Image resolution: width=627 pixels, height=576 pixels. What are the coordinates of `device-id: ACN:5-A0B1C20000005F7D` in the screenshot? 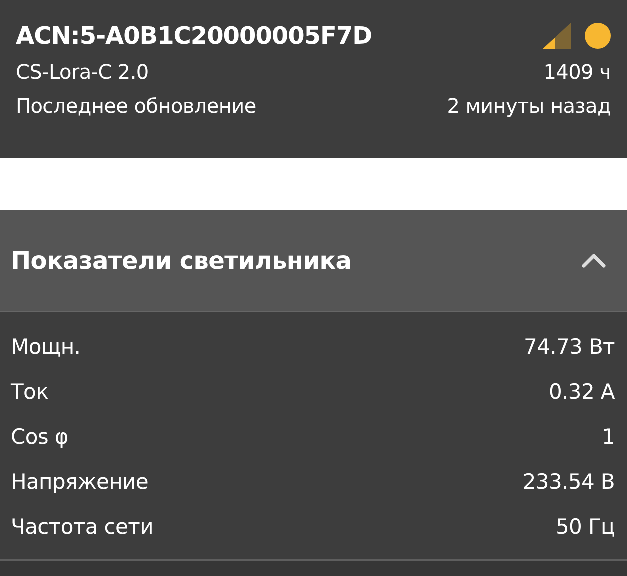 It's located at (194, 36).